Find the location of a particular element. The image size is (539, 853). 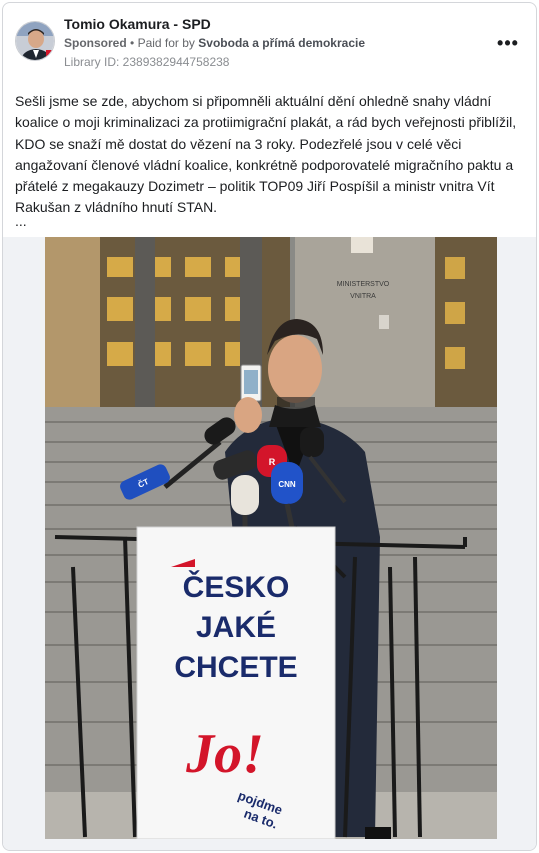

more-options-button: ••• is located at coordinates (508, 43).